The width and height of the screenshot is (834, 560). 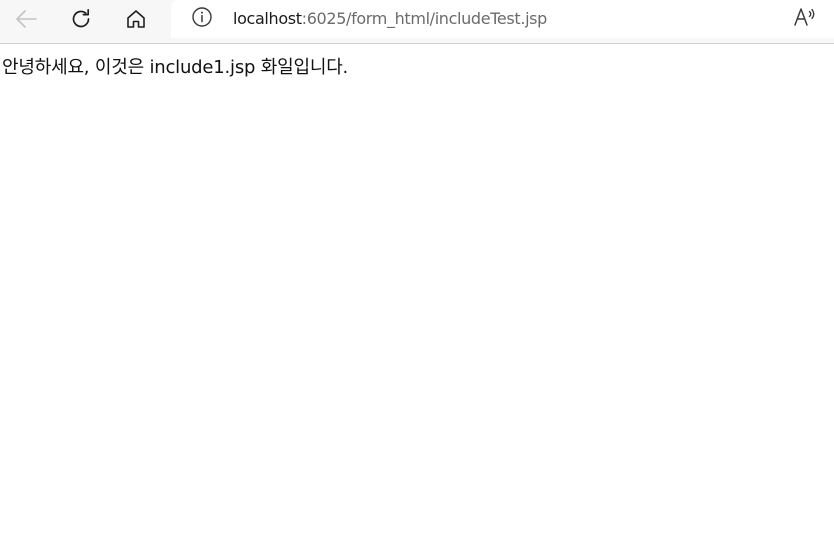 I want to click on read-aloud-icon, so click(x=805, y=19).